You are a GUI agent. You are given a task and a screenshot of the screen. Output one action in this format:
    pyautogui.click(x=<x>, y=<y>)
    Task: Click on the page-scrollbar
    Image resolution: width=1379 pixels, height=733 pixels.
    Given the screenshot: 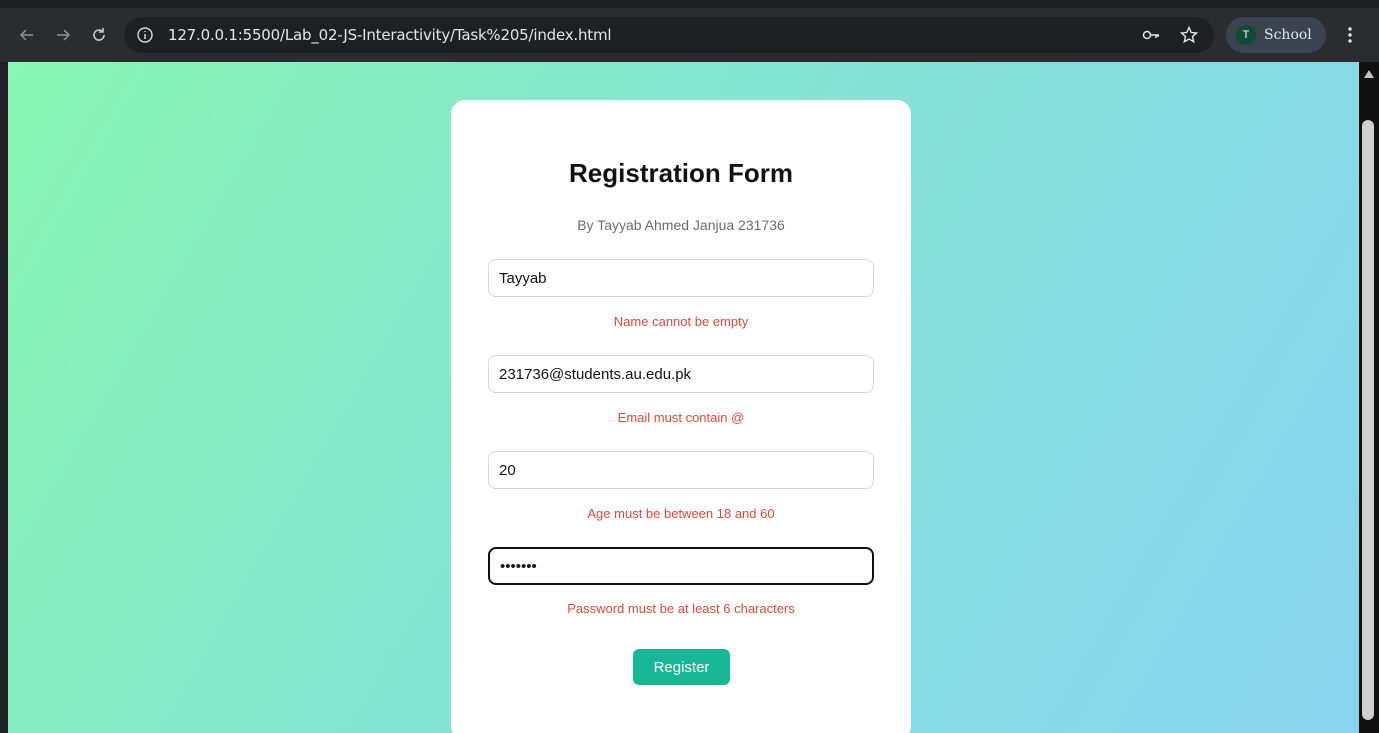 What is the action you would take?
    pyautogui.click(x=1369, y=397)
    